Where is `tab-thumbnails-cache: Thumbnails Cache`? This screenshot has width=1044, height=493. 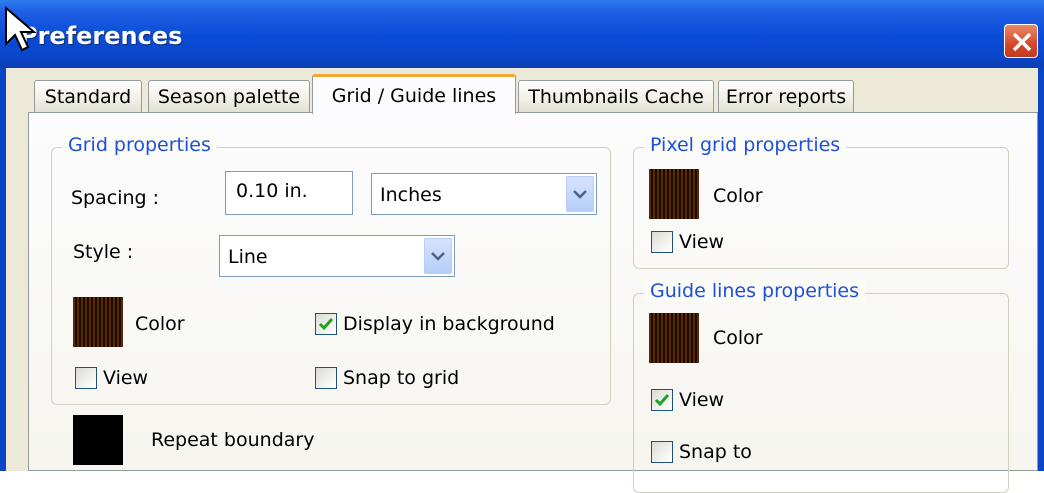
tab-thumbnails-cache: Thumbnails Cache is located at coordinates (616, 96).